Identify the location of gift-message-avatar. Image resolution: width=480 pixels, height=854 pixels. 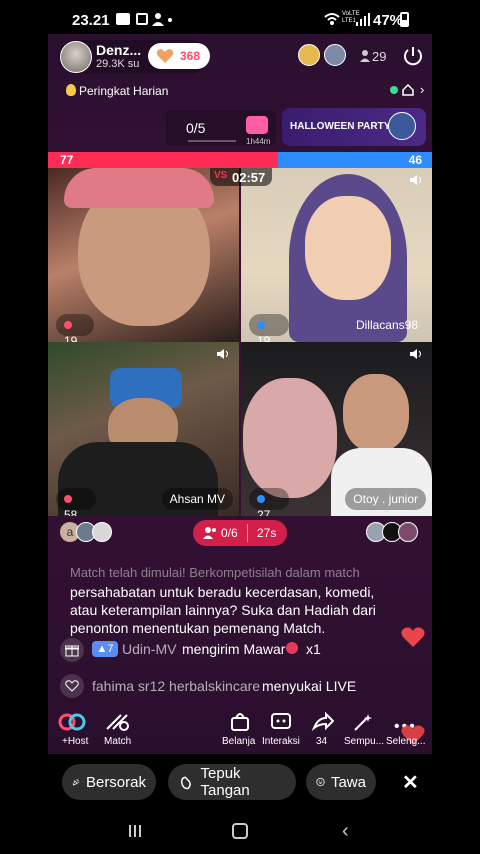
(72, 650).